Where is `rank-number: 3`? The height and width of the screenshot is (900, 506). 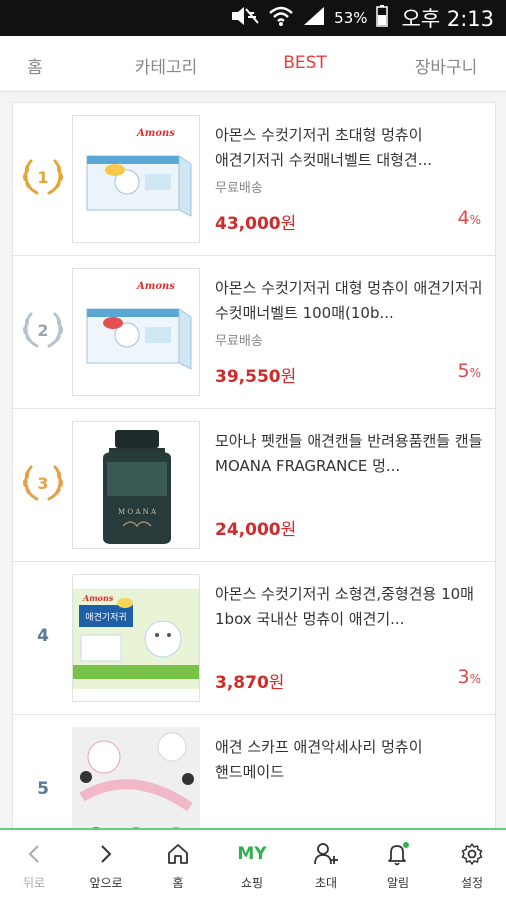
rank-number: 3 is located at coordinates (43, 483).